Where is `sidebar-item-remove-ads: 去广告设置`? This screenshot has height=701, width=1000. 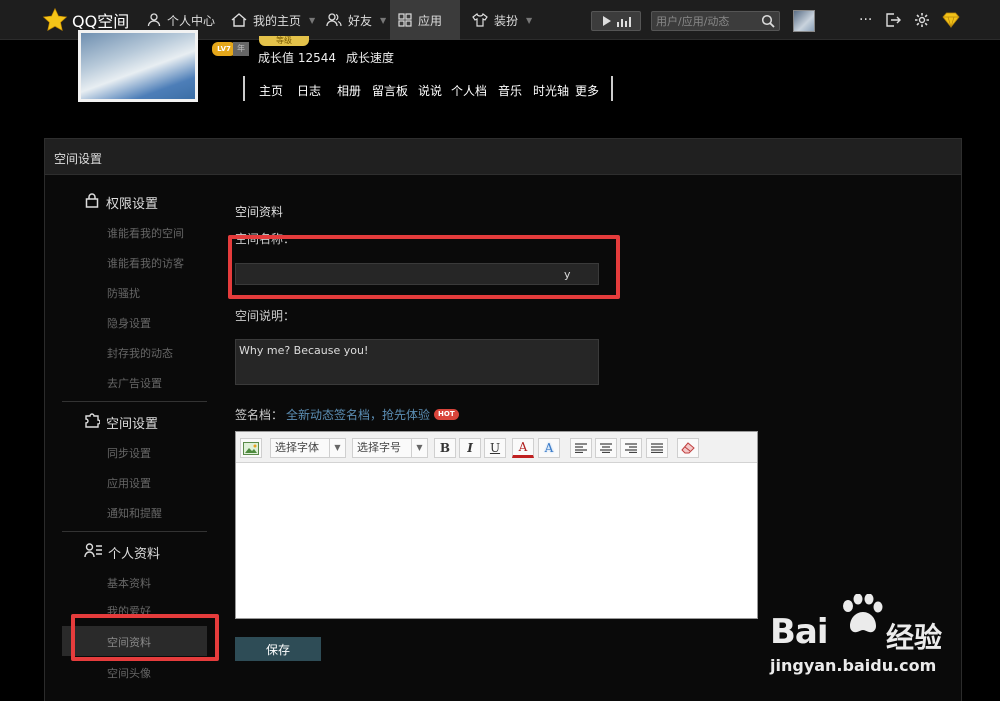 sidebar-item-remove-ads: 去广告设置 is located at coordinates (134, 383).